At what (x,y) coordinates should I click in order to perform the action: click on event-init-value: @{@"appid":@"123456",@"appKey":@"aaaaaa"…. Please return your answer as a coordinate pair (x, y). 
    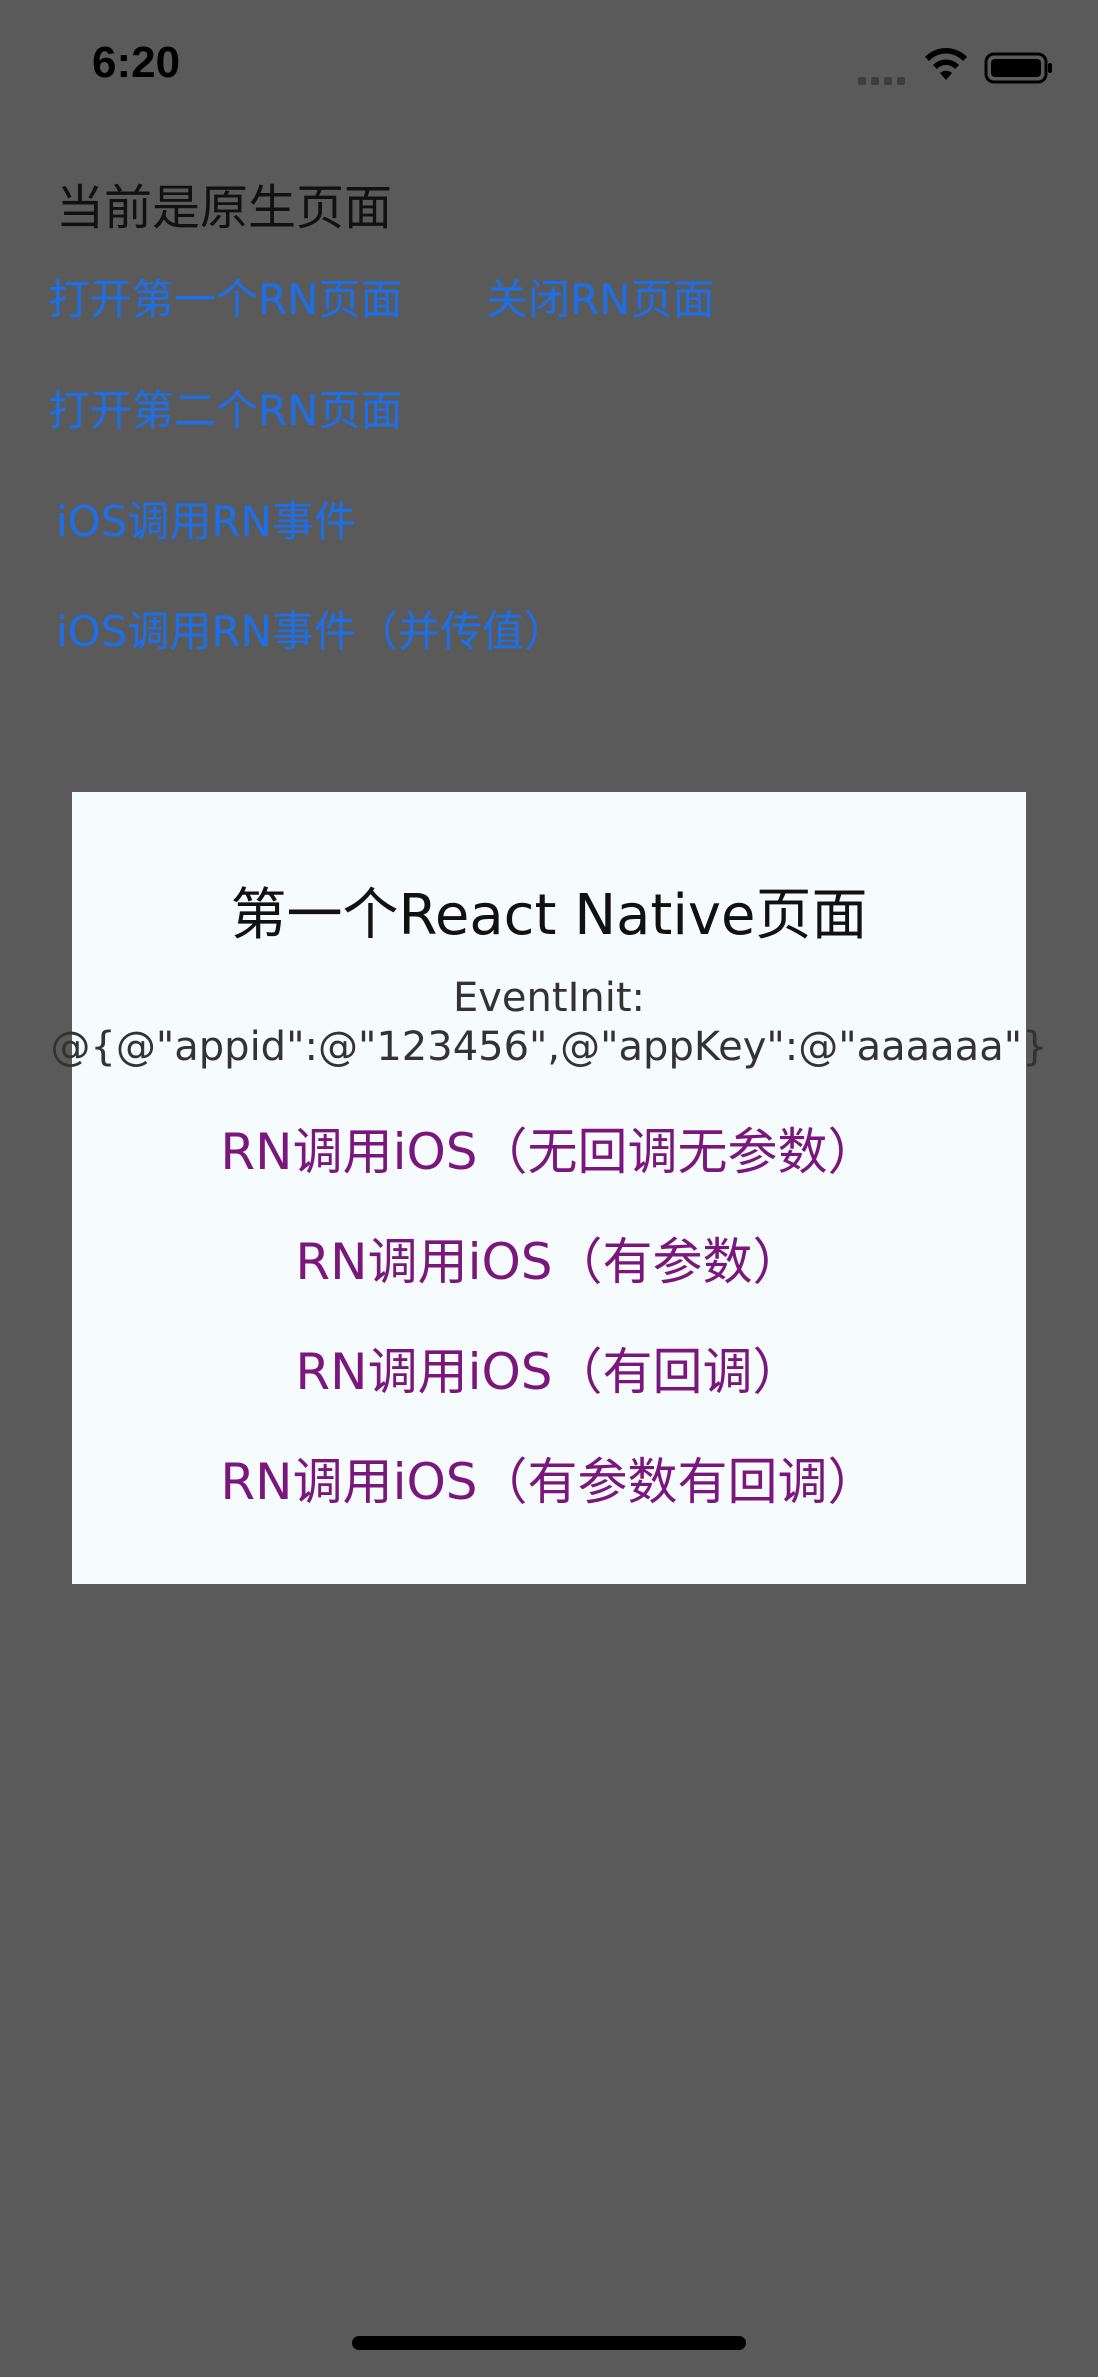
    Looking at the image, I should click on (549, 1047).